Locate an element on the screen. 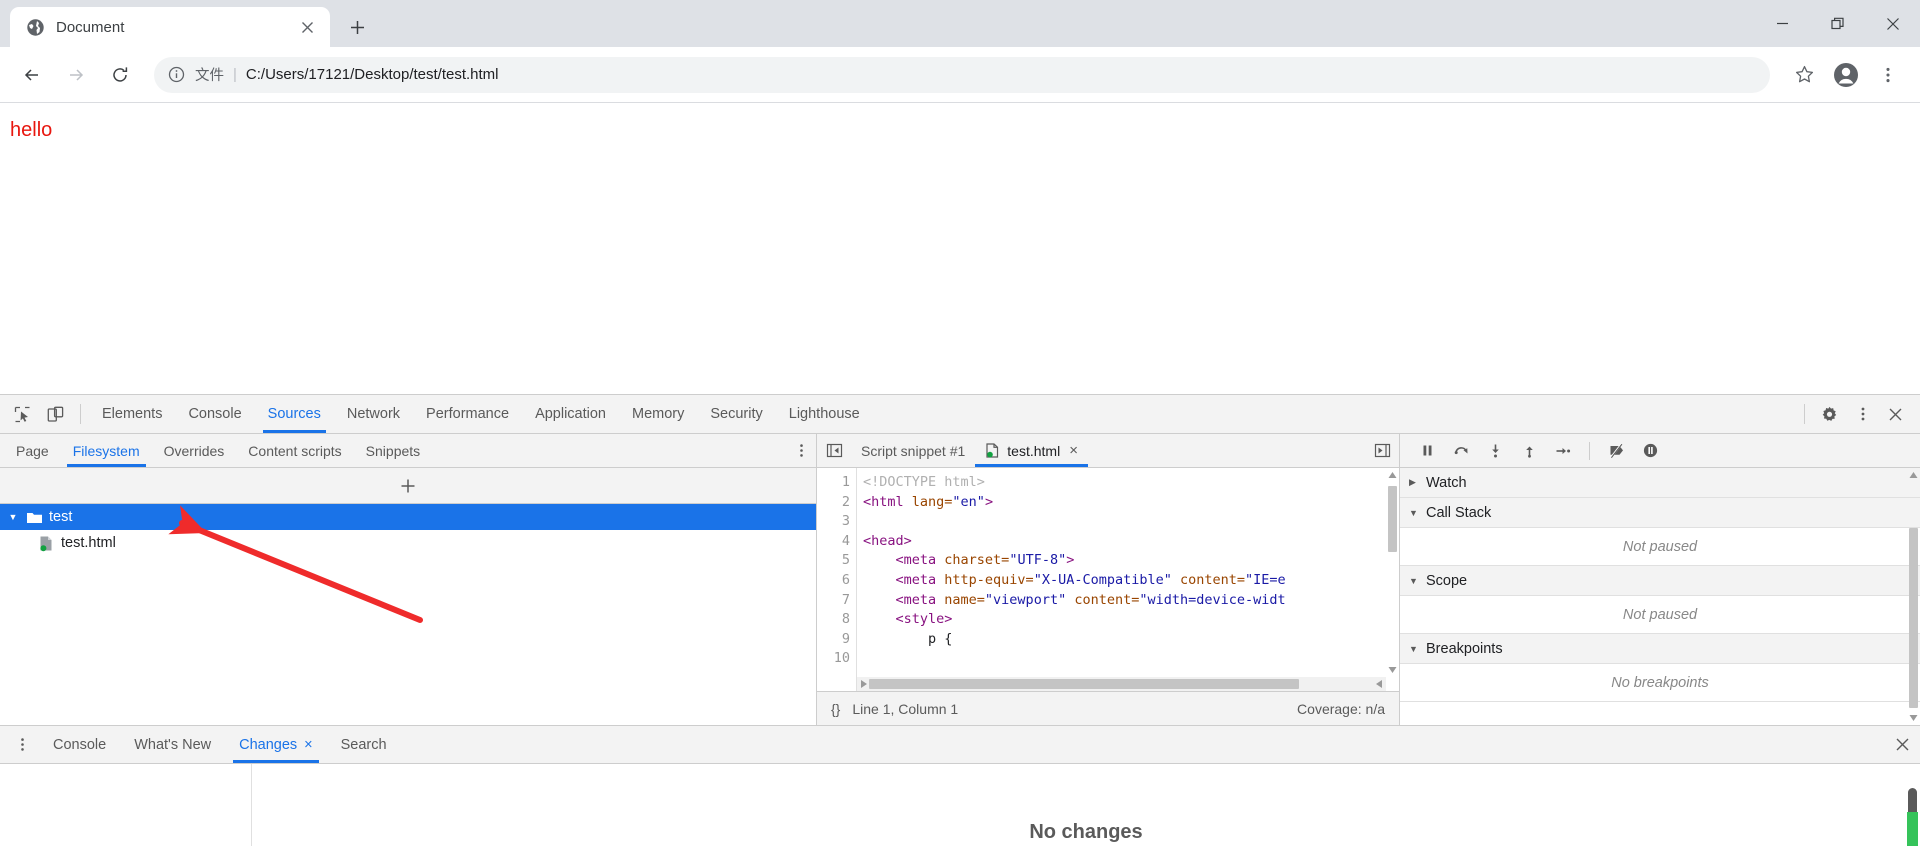 The width and height of the screenshot is (1920, 855). devtools-tab-performance: Performance is located at coordinates (467, 414).